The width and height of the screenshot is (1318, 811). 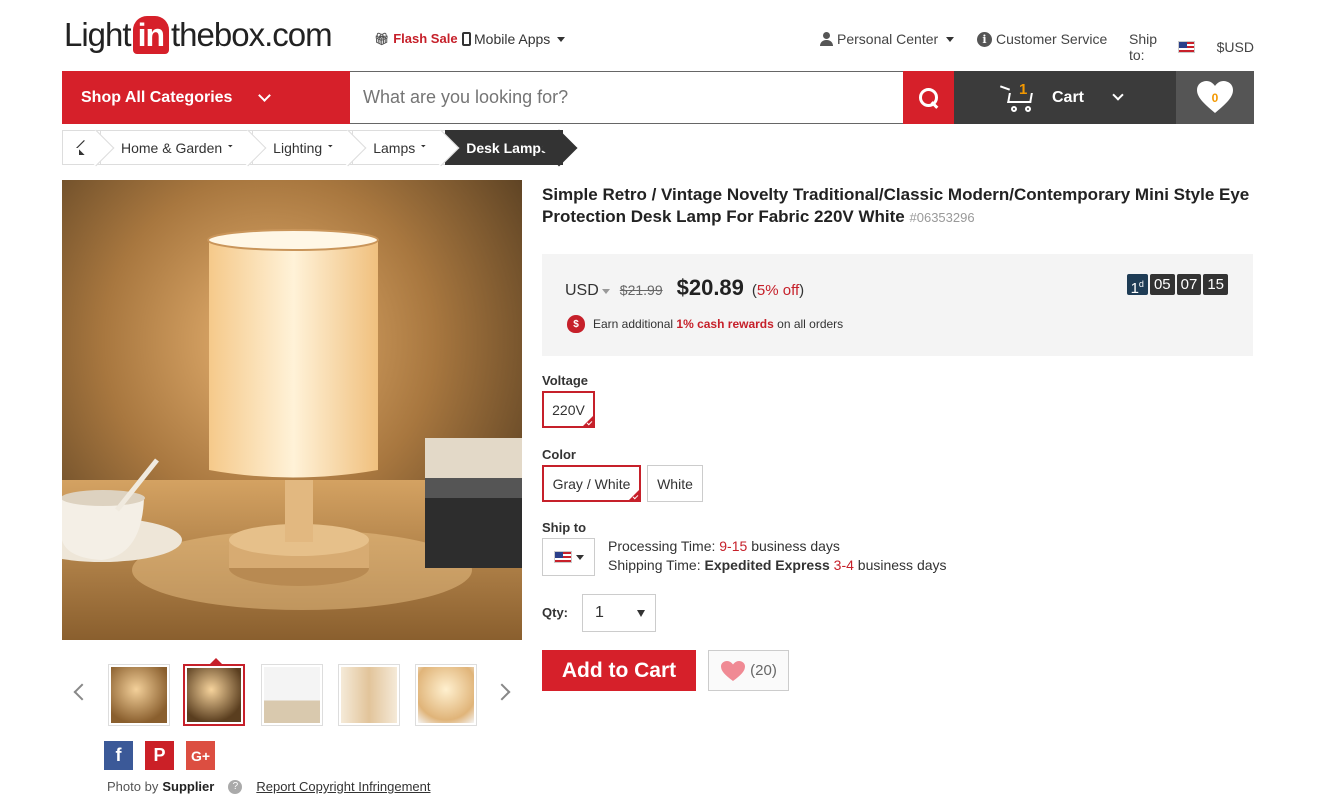 I want to click on cart-label: Cart, so click(x=1068, y=97).